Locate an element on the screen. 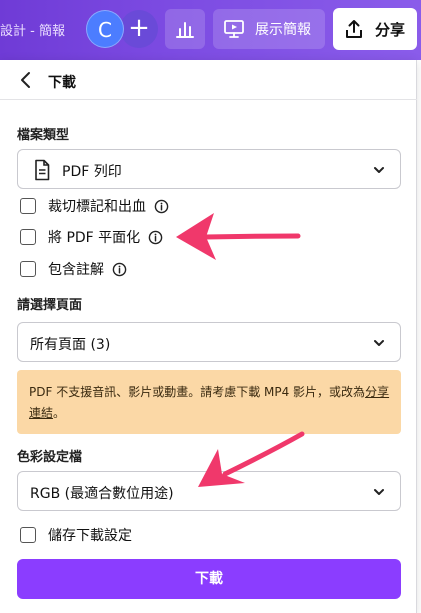 Image resolution: width=421 pixels, height=613 pixels. document-title: 設計 - 簡報 is located at coordinates (32, 29).